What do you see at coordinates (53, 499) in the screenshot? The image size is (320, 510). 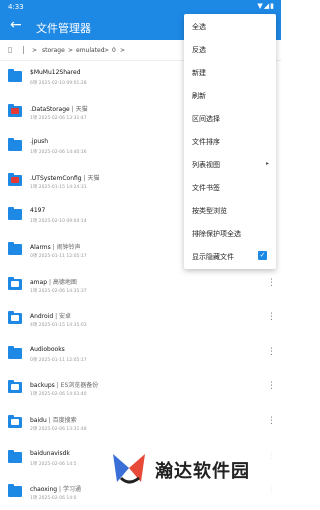 I see `file-meta: 1项 2025-02-06 14:0` at bounding box center [53, 499].